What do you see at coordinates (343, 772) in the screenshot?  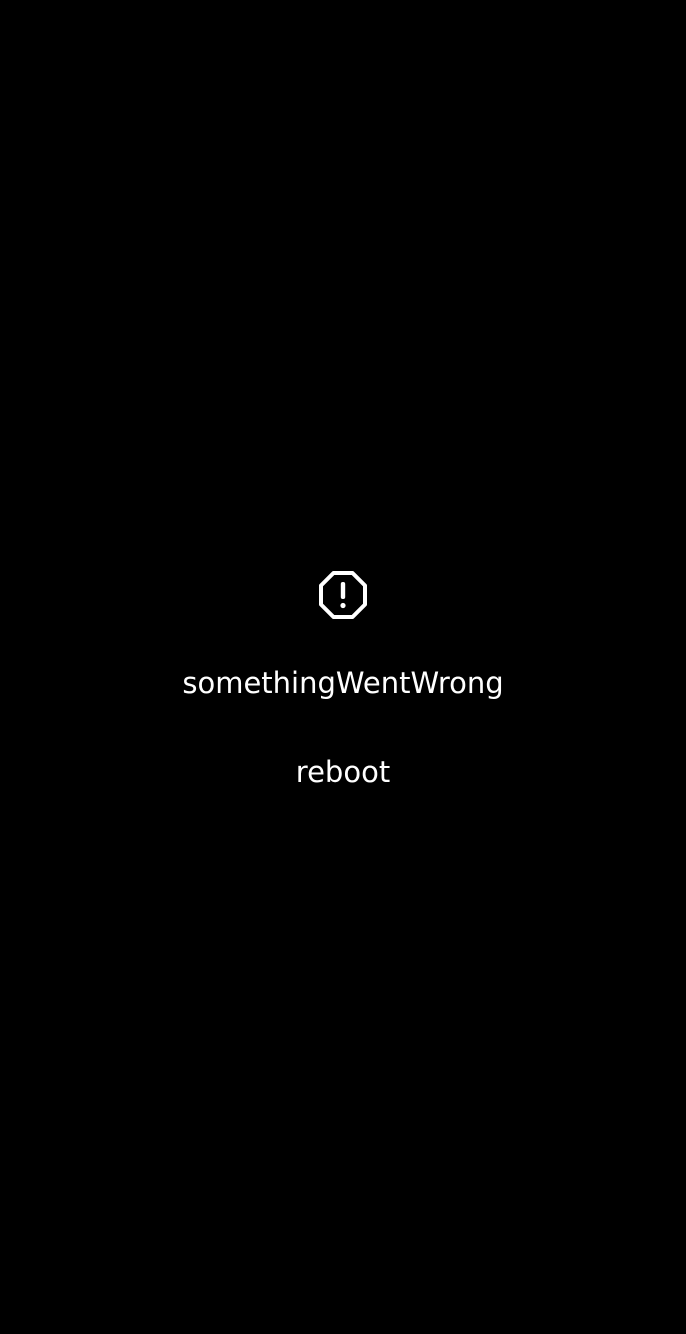 I see `reboot-button: reboot` at bounding box center [343, 772].